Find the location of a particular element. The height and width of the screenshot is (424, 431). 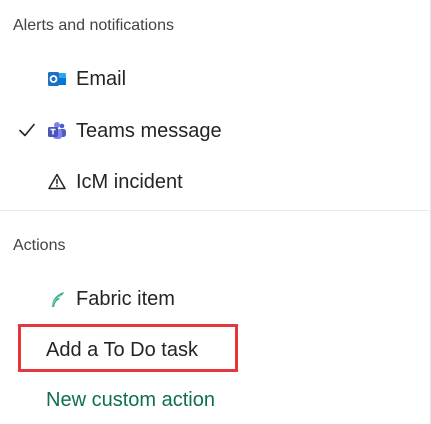

menu-item-email: Email is located at coordinates (86, 79).